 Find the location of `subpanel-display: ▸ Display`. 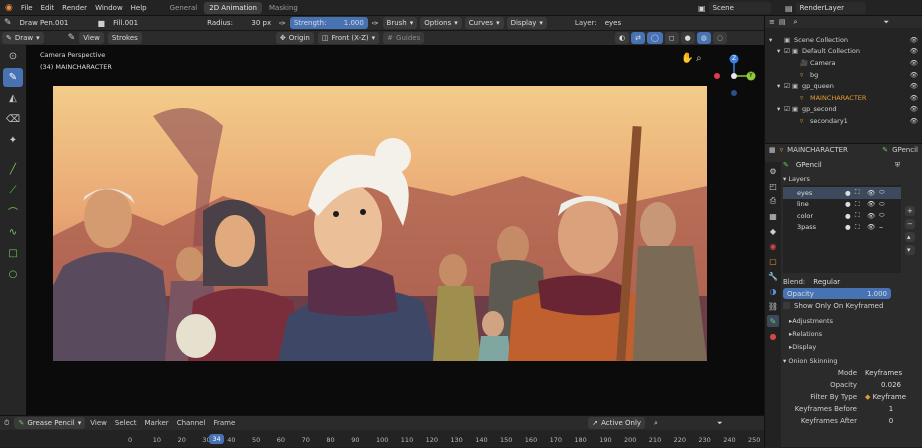

subpanel-display: ▸ Display is located at coordinates (852, 346).